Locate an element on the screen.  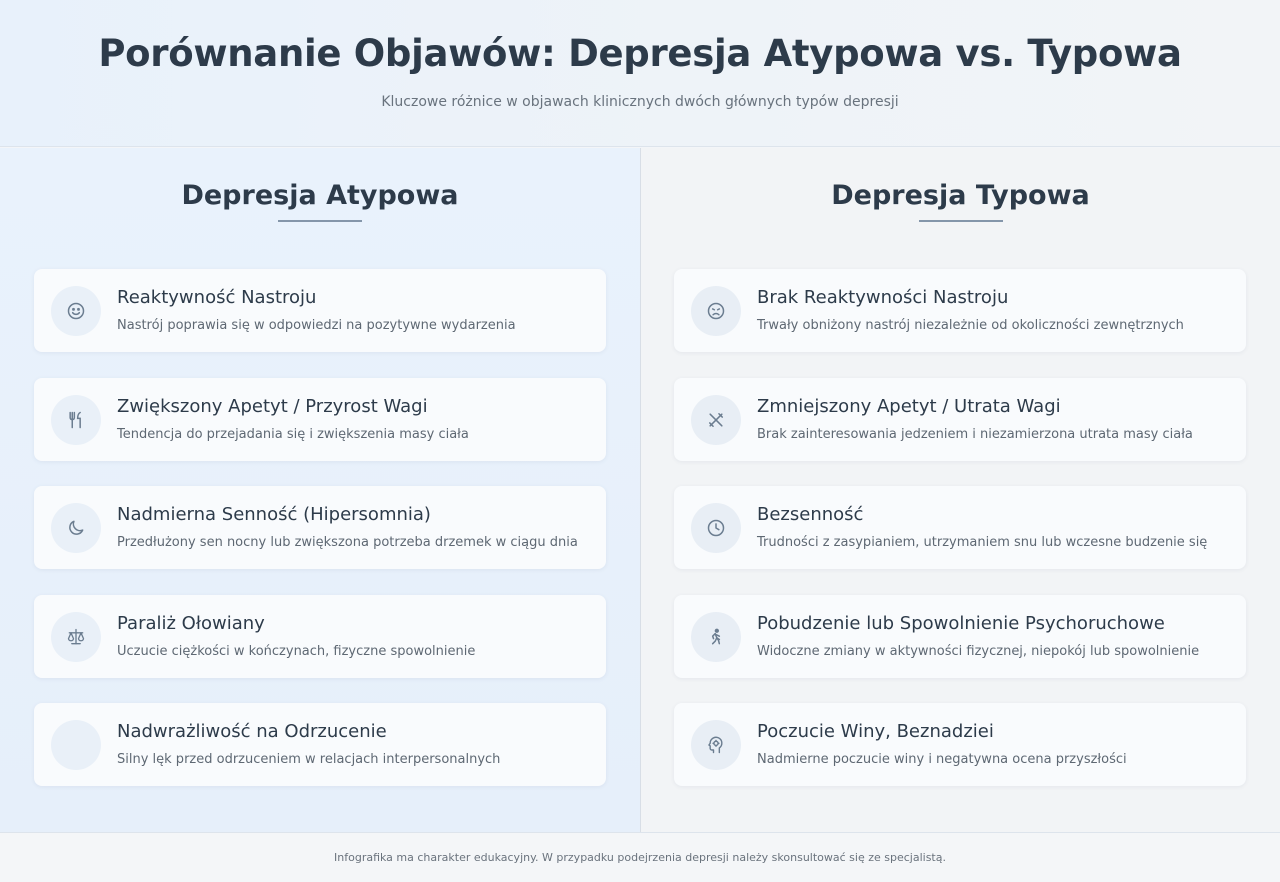
utensils-icon is located at coordinates (76, 420).